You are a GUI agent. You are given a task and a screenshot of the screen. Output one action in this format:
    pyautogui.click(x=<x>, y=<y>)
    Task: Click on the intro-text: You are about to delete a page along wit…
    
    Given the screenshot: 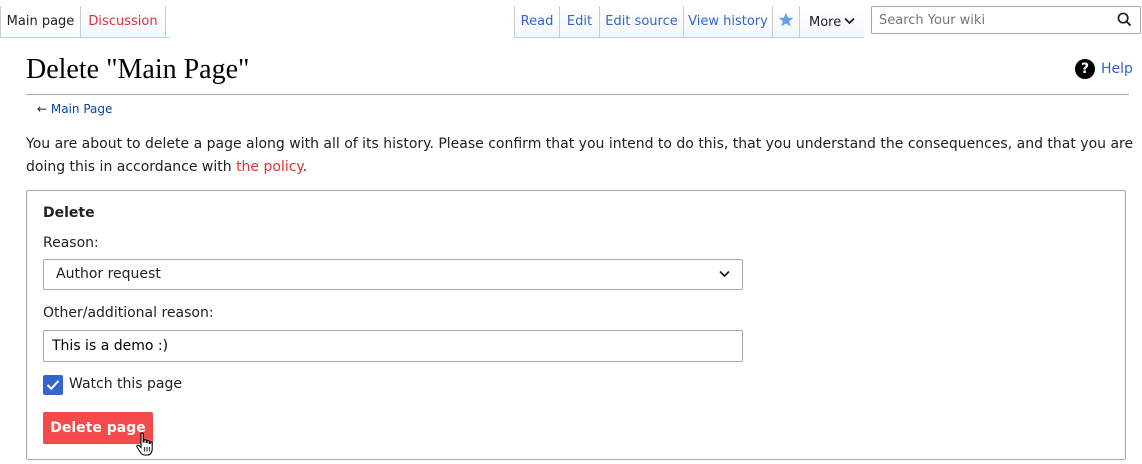 What is the action you would take?
    pyautogui.click(x=580, y=155)
    